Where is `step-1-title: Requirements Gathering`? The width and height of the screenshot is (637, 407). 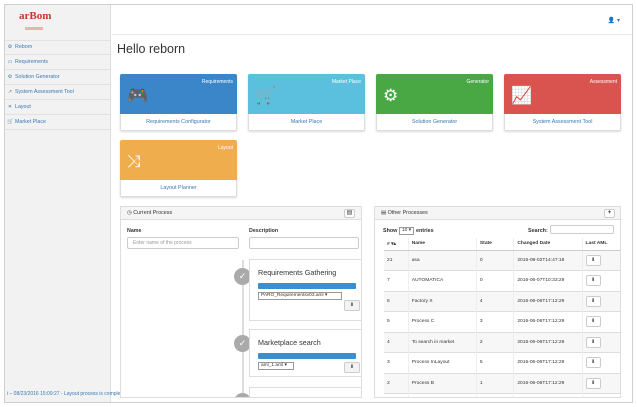
step-1-title: Requirements Gathering is located at coordinates (297, 272).